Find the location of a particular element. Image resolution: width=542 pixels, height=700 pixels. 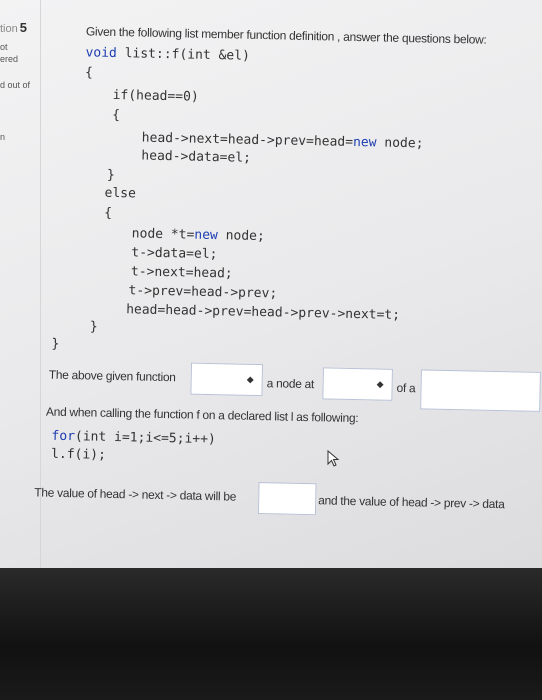

mouse-cursor-icon is located at coordinates (333, 458).